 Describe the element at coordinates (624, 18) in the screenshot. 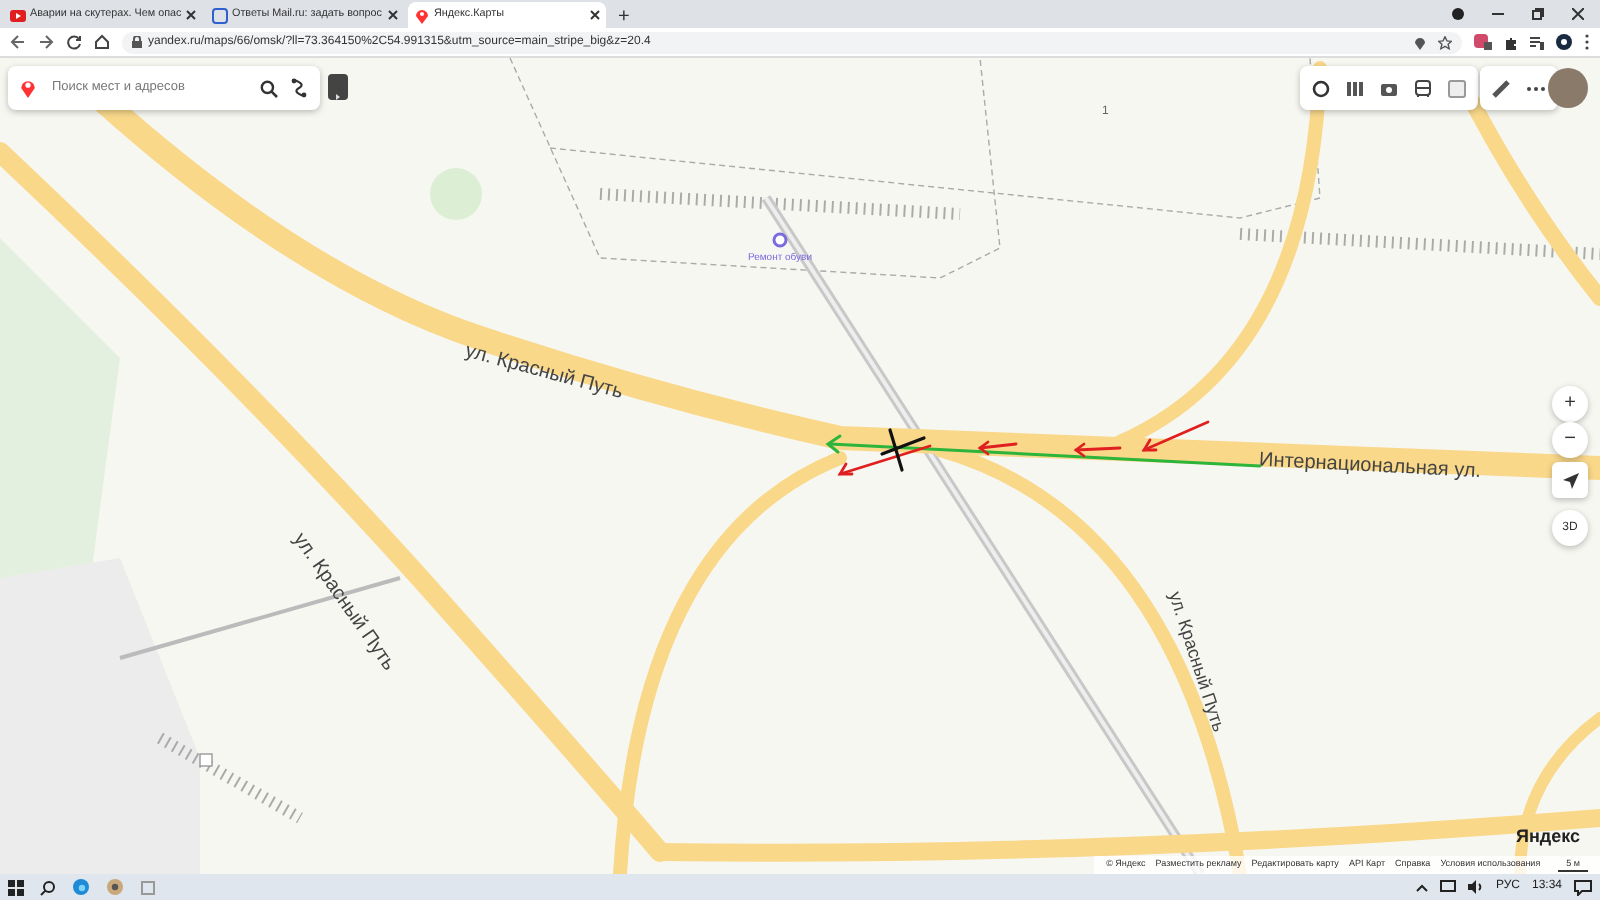

I see `new-tab-button: +` at that location.